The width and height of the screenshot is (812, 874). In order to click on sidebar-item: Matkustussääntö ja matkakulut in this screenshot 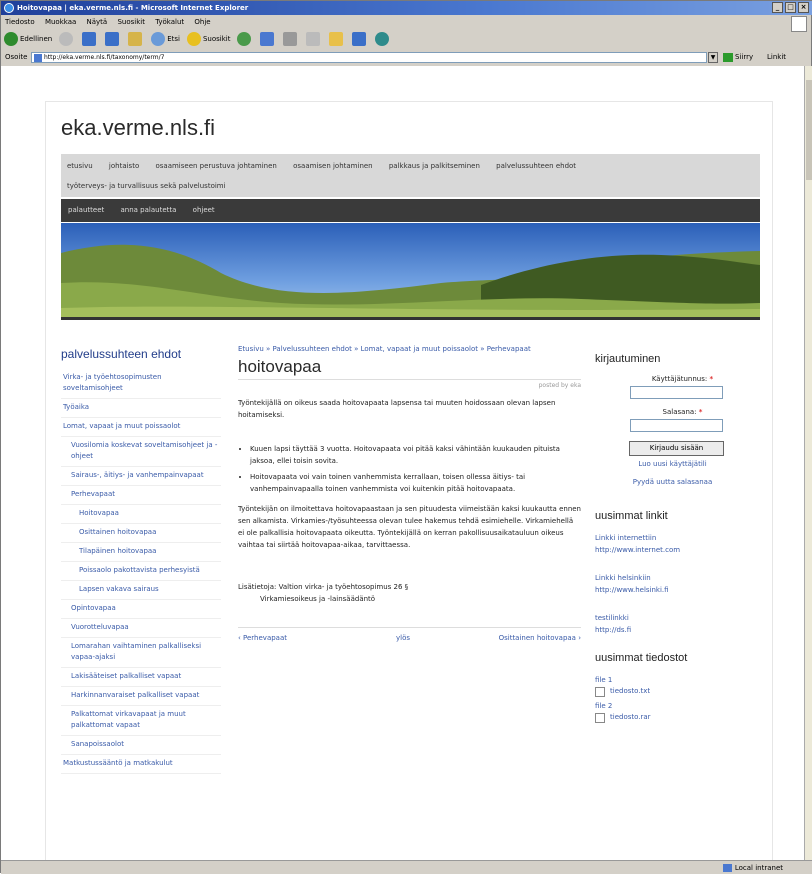, I will do `click(141, 764)`.